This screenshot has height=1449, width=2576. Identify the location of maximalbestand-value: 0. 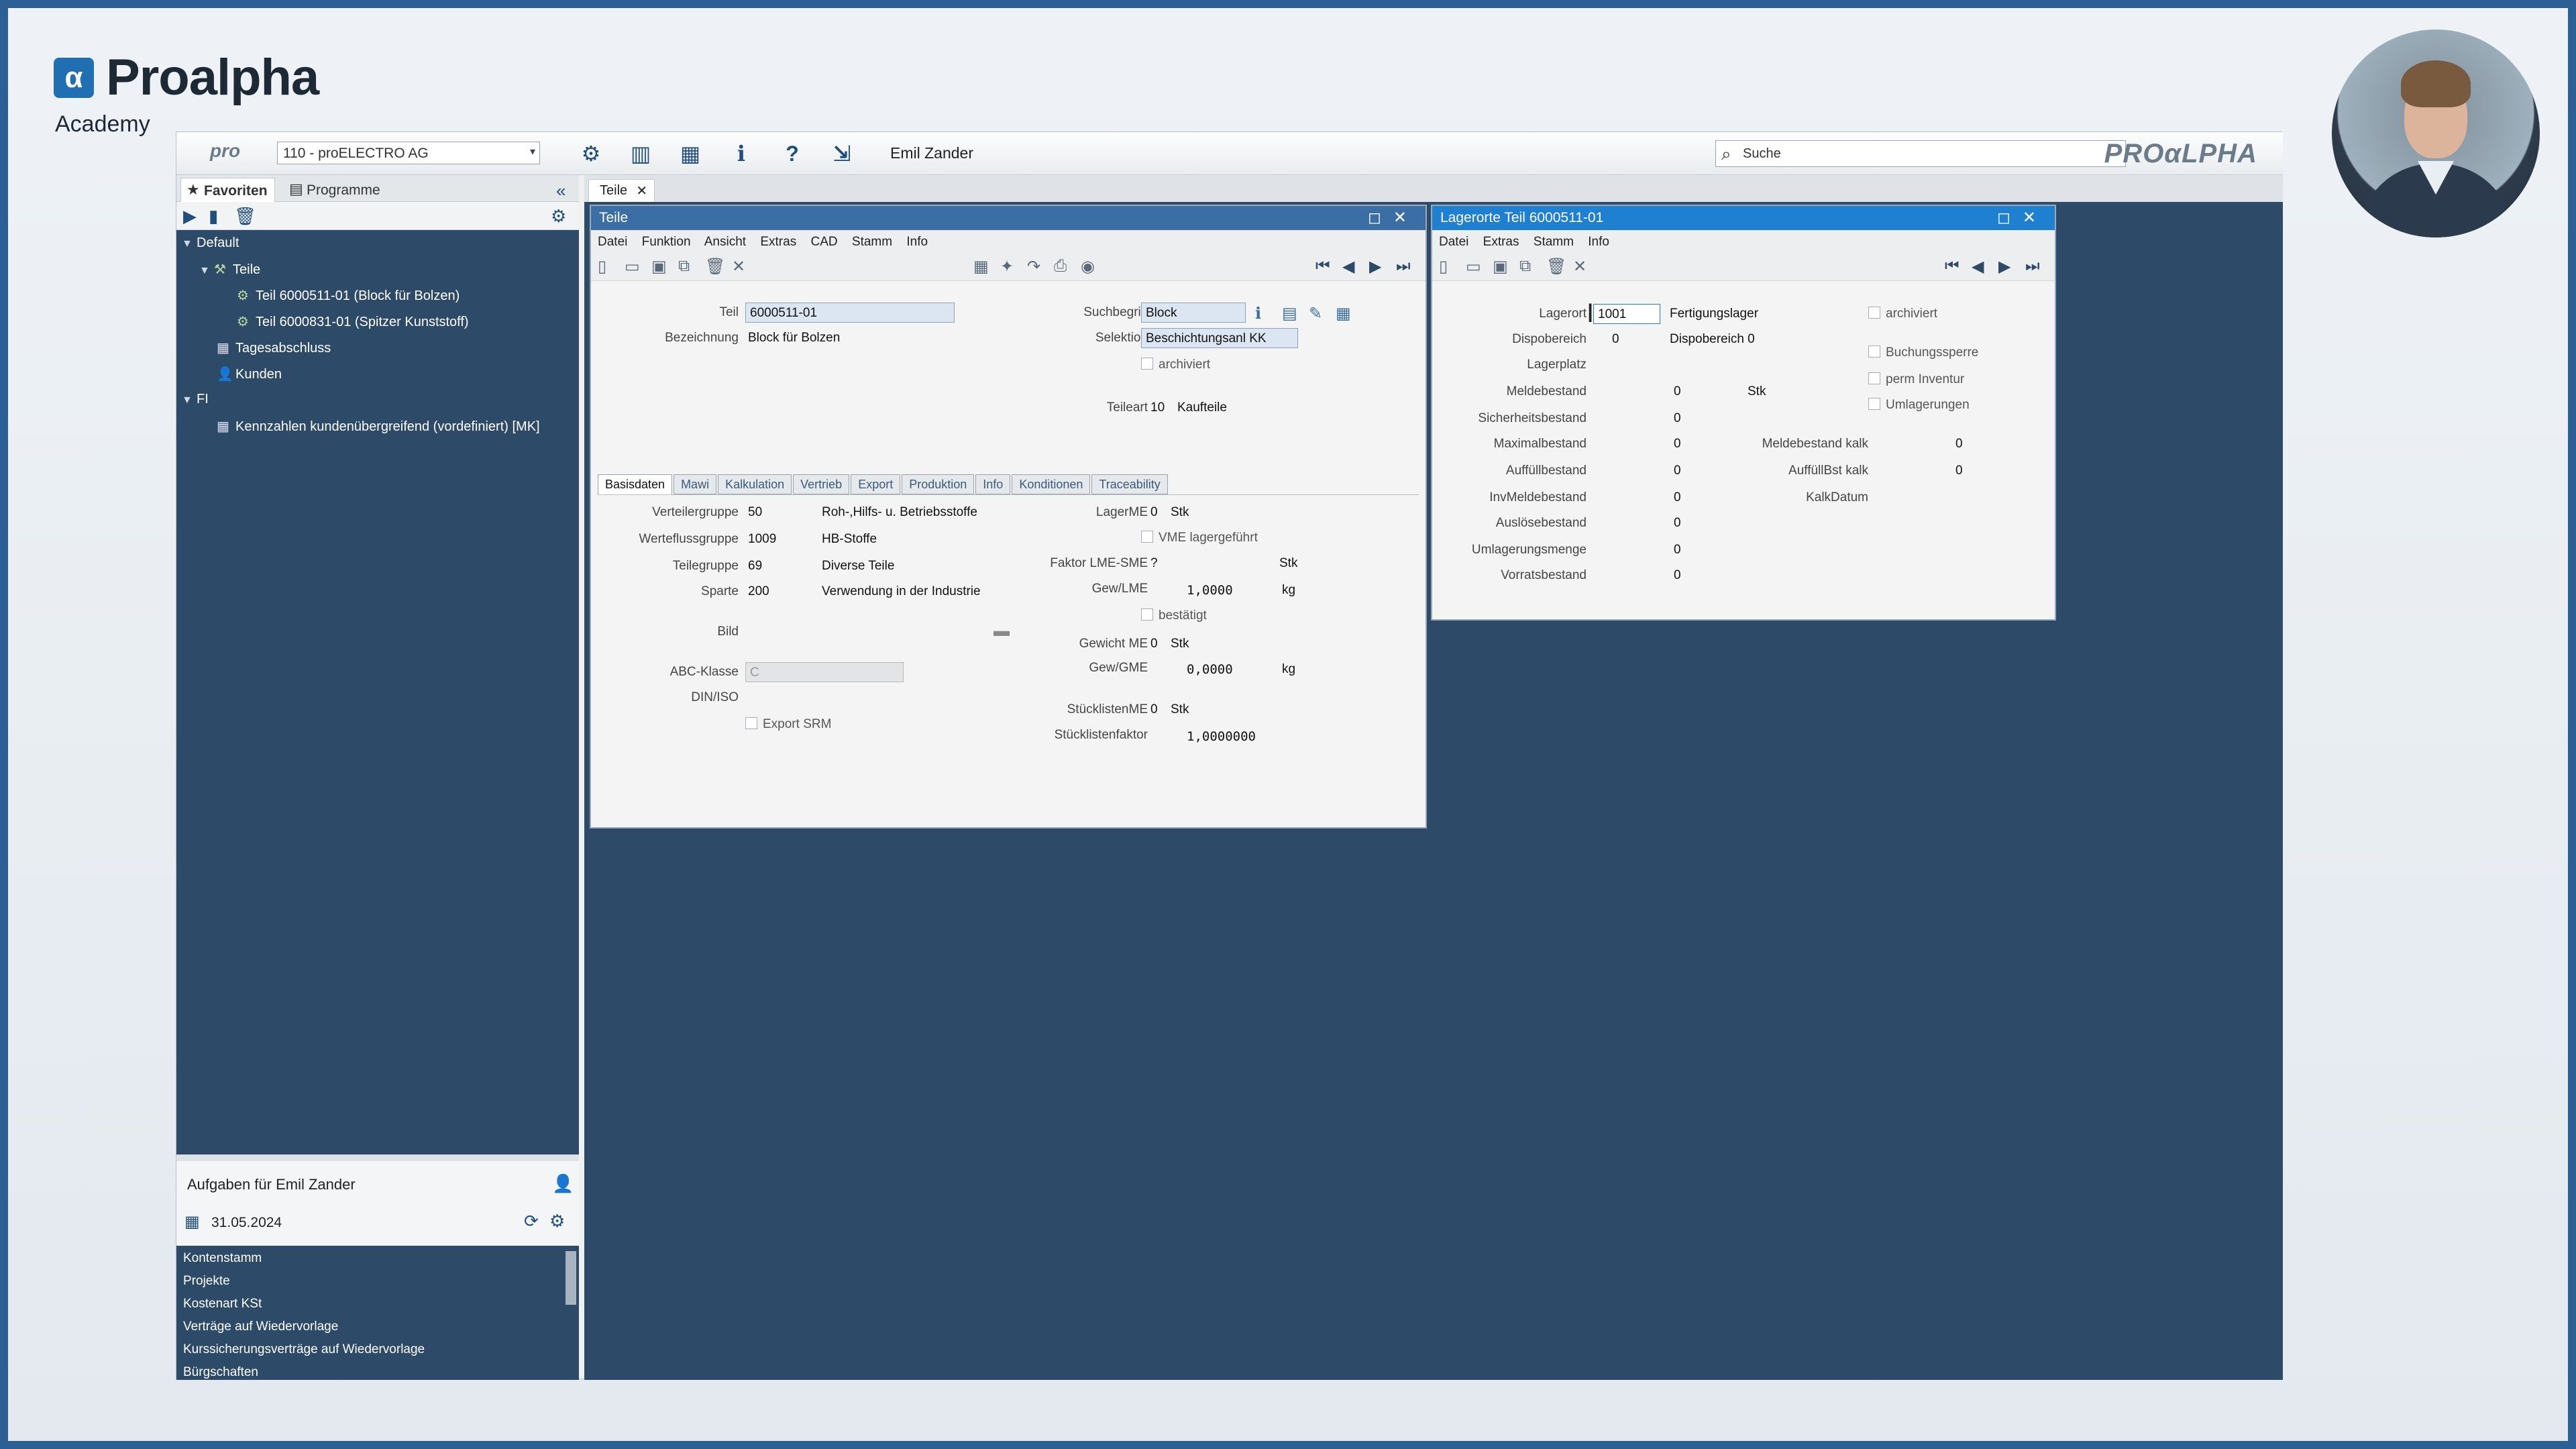
(1677, 444).